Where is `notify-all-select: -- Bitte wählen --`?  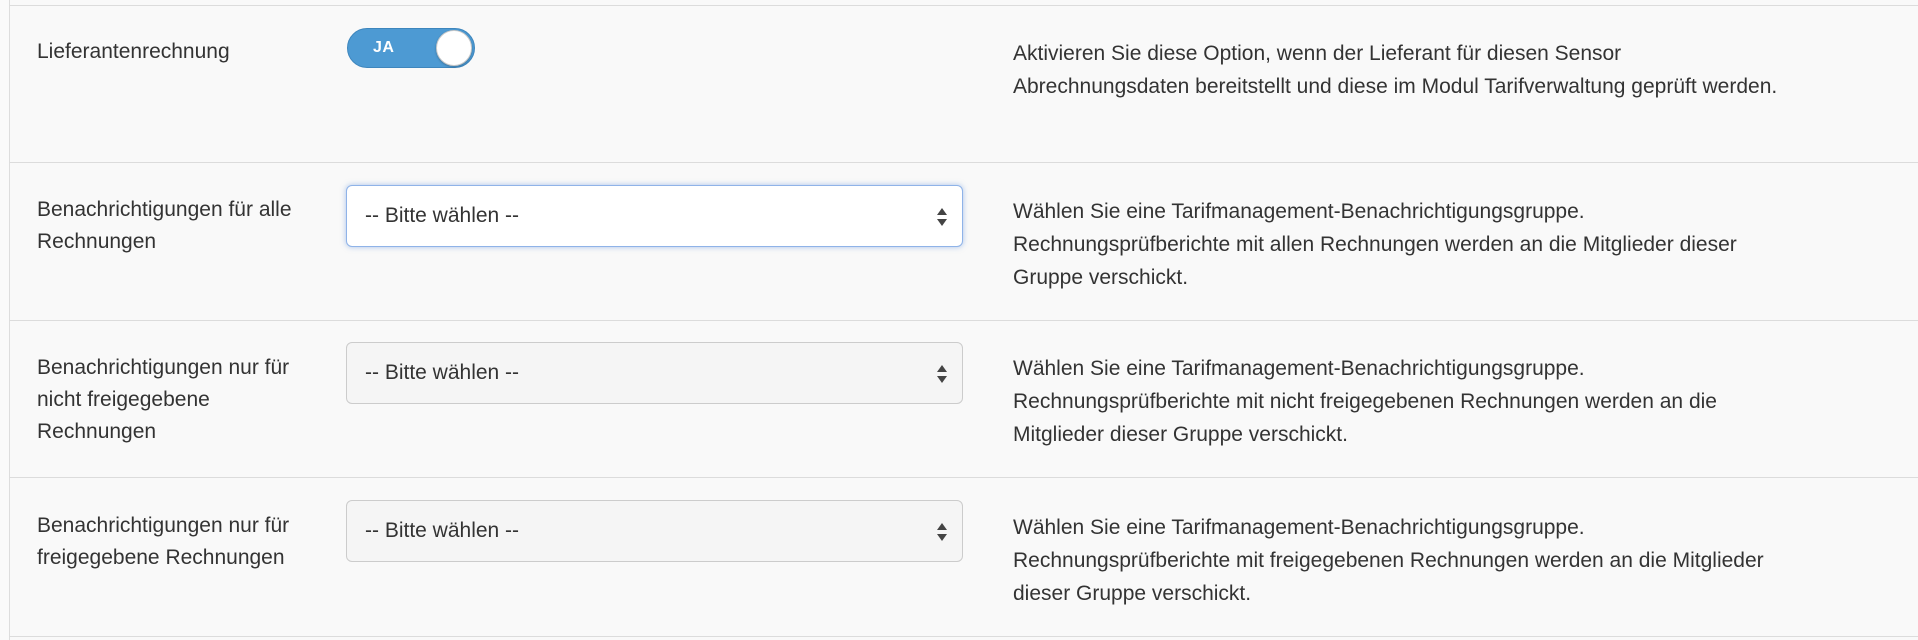 notify-all-select: -- Bitte wählen -- is located at coordinates (654, 216).